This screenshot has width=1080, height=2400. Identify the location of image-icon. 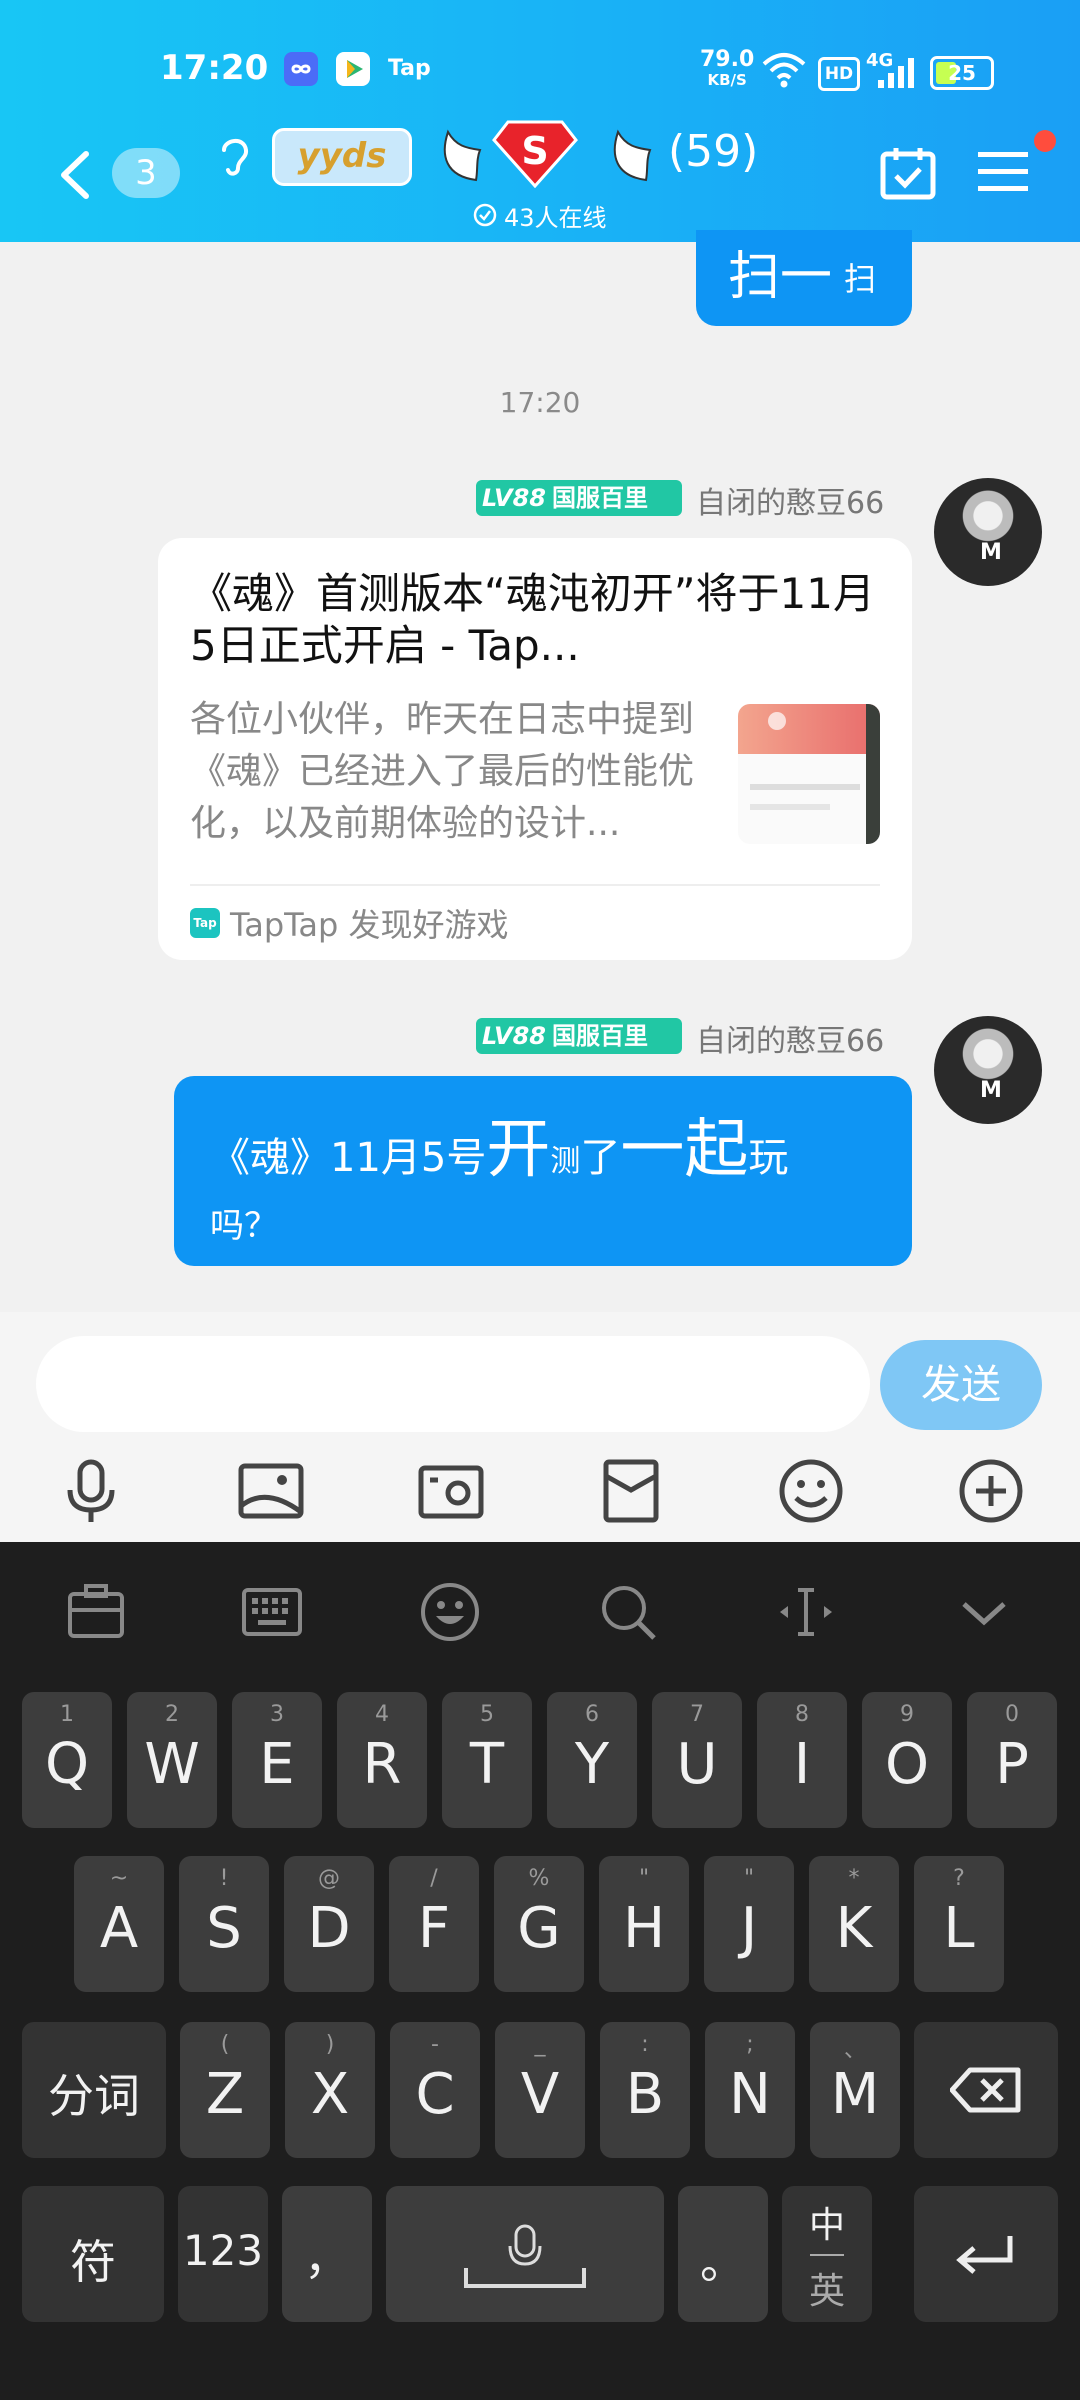
(271, 1491).